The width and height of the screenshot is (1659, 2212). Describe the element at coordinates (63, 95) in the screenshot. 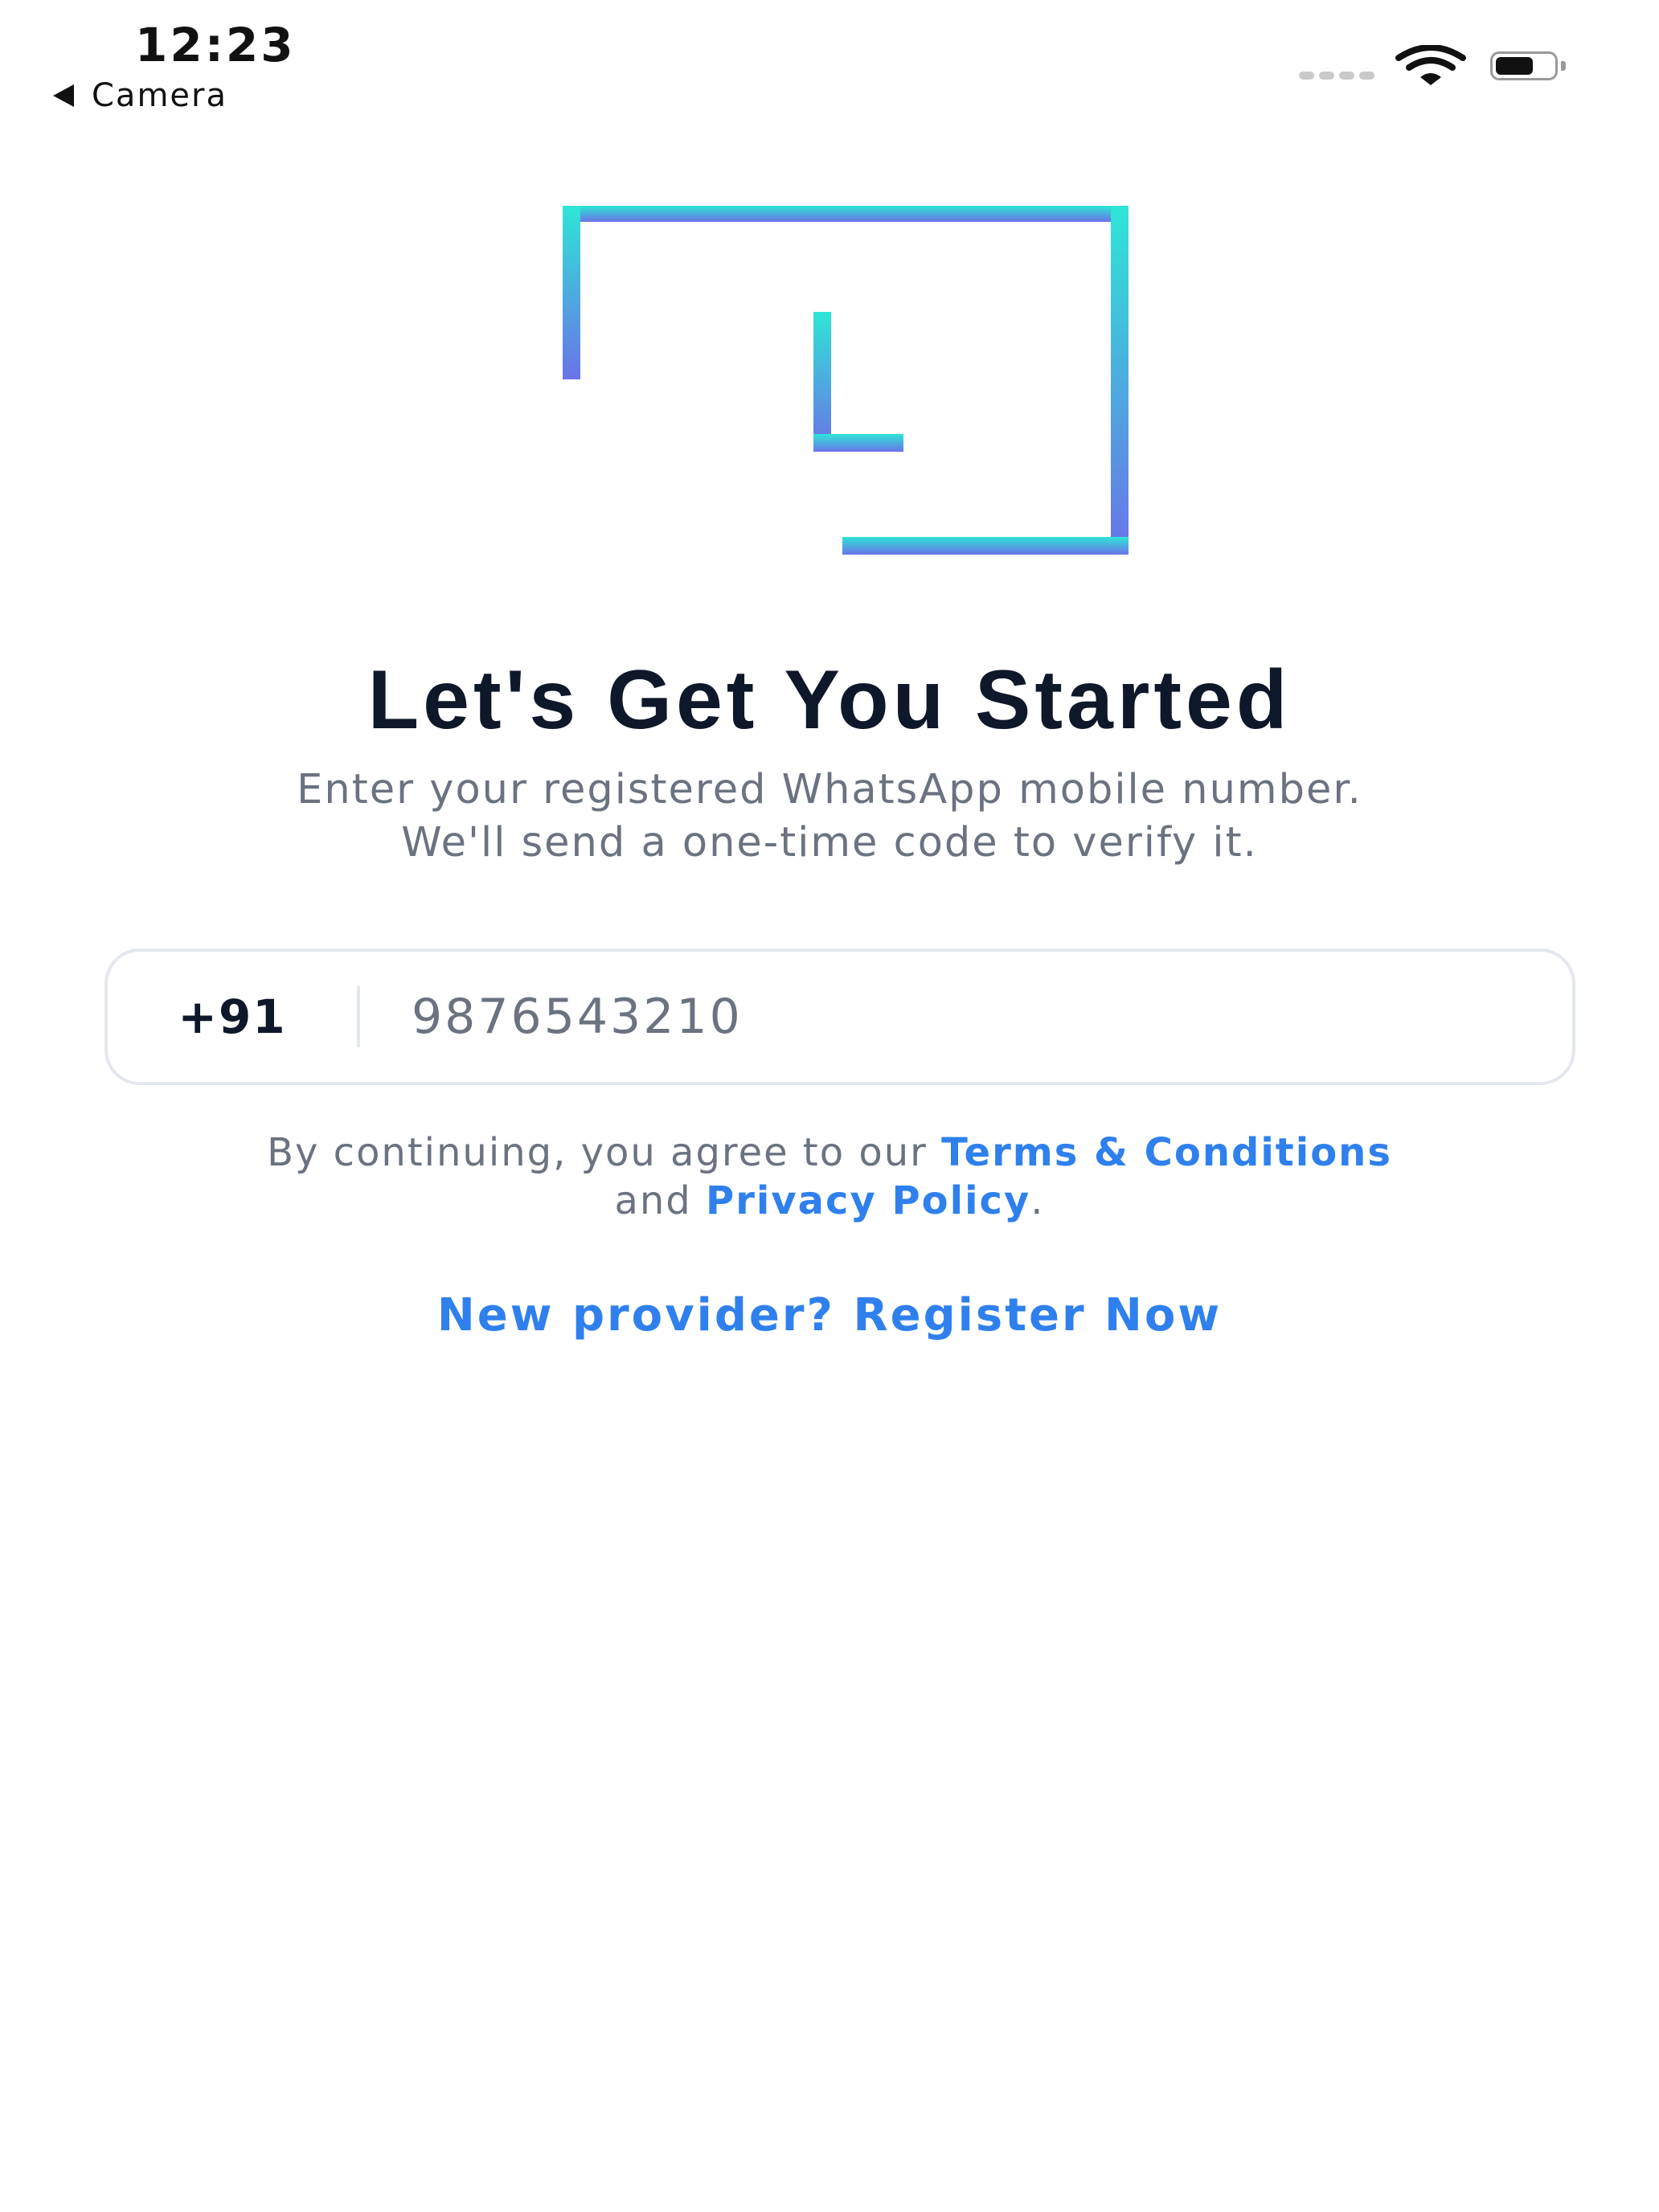

I see `back-triangle-icon` at that location.